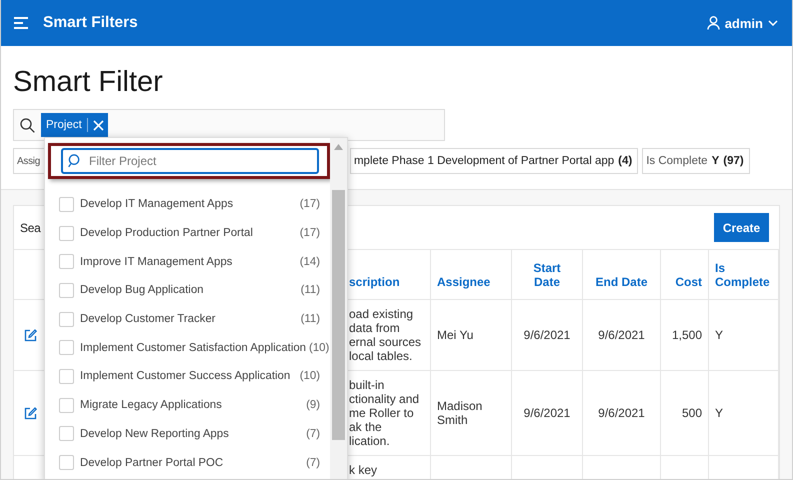 The width and height of the screenshot is (793, 480). I want to click on table-cell: oad existing data from ernal sources local tables., so click(385, 335).